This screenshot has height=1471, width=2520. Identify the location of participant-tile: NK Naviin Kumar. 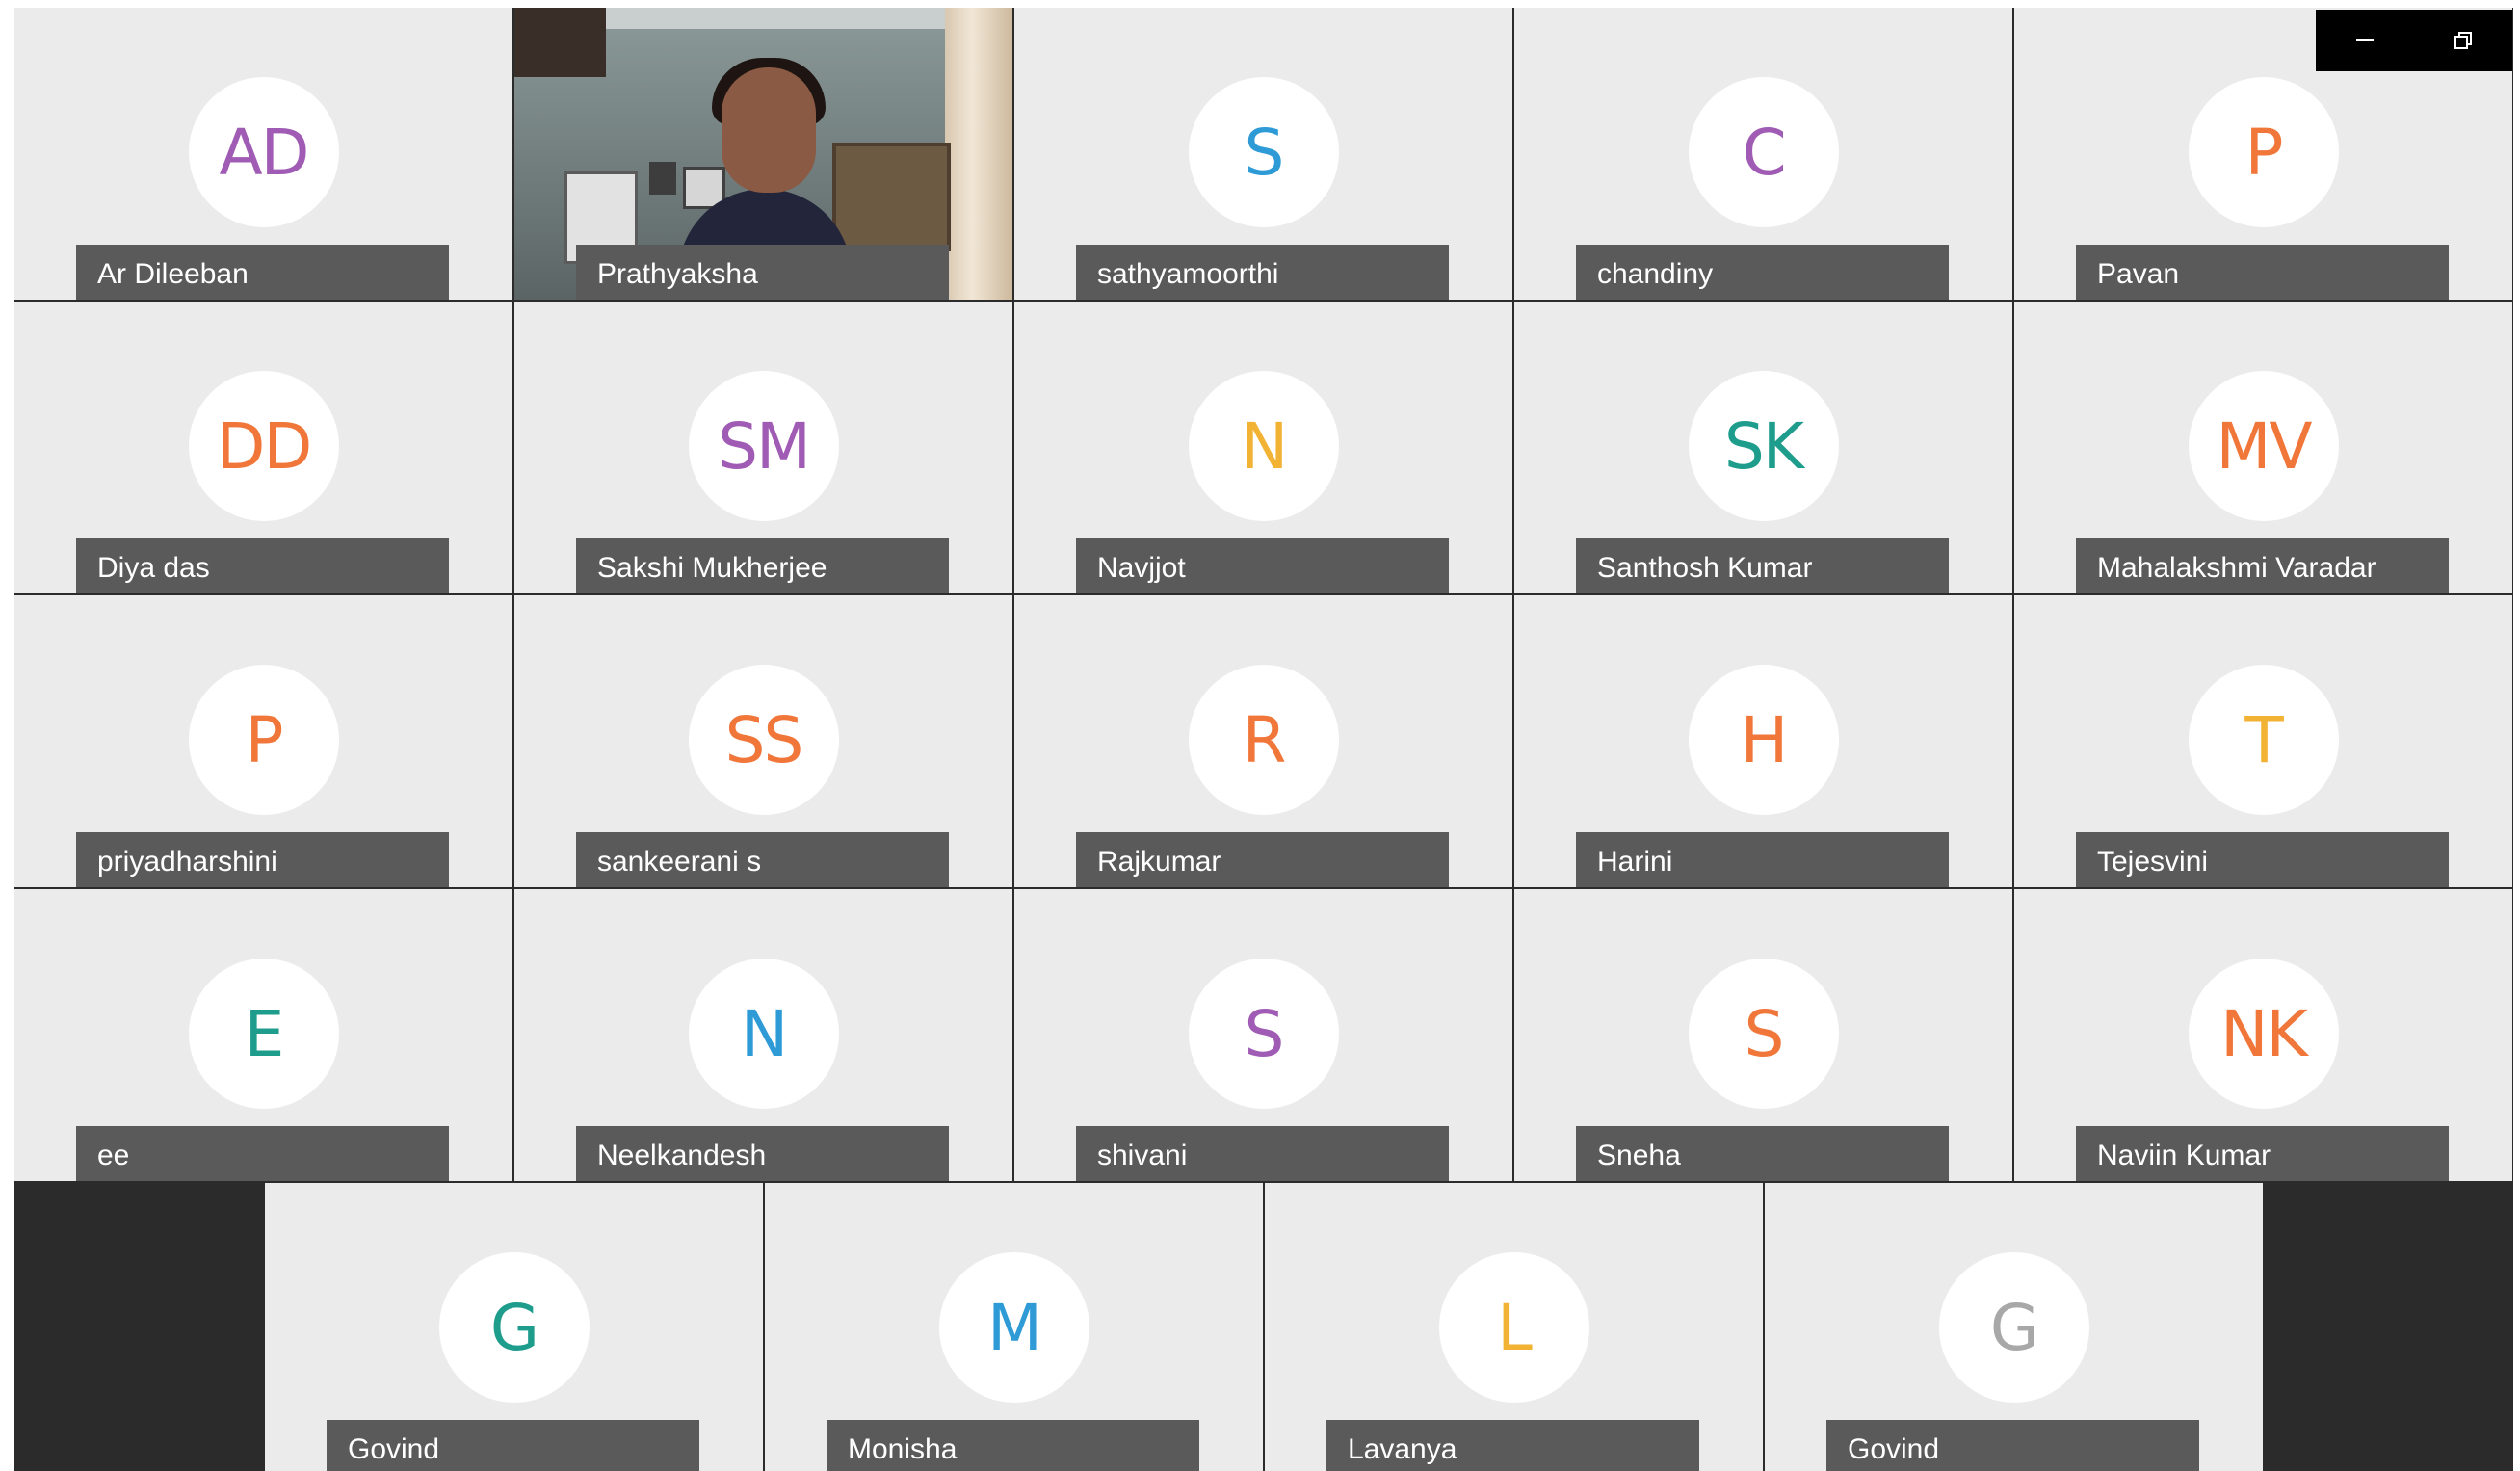
(2263, 1035).